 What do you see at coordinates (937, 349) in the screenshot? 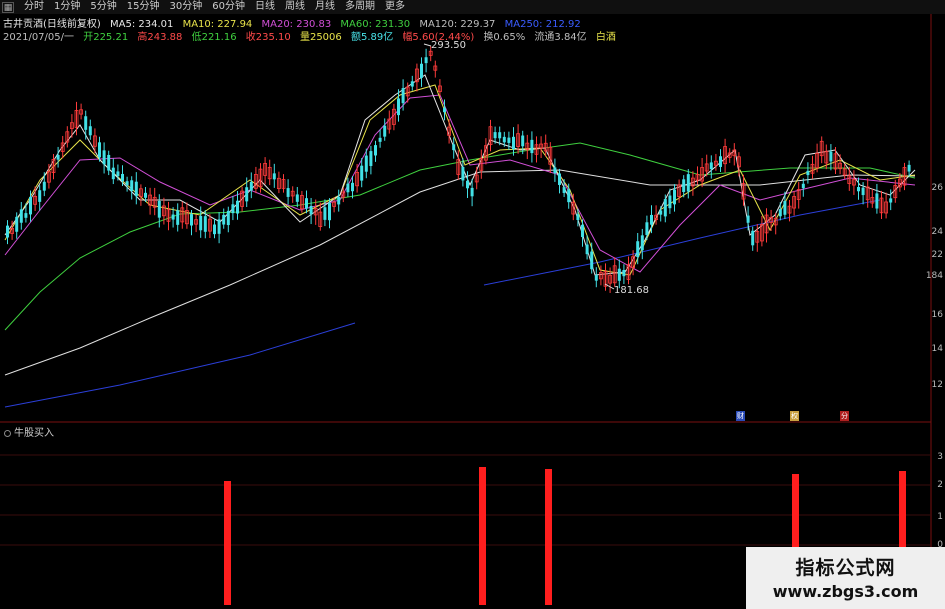
I see `axis-label: 14` at bounding box center [937, 349].